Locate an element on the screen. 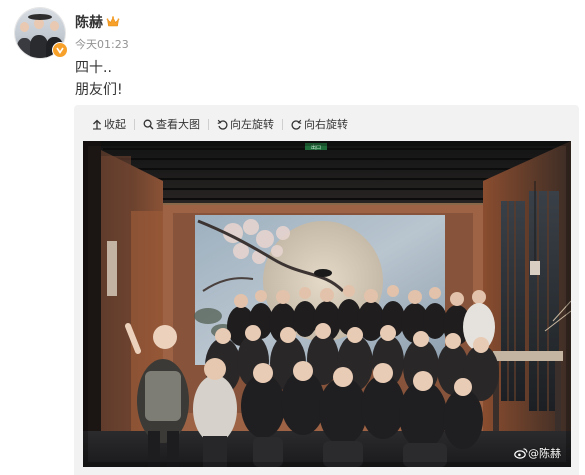 This screenshot has height=475, width=585. view-large-label: 查看大图 is located at coordinates (178, 124).